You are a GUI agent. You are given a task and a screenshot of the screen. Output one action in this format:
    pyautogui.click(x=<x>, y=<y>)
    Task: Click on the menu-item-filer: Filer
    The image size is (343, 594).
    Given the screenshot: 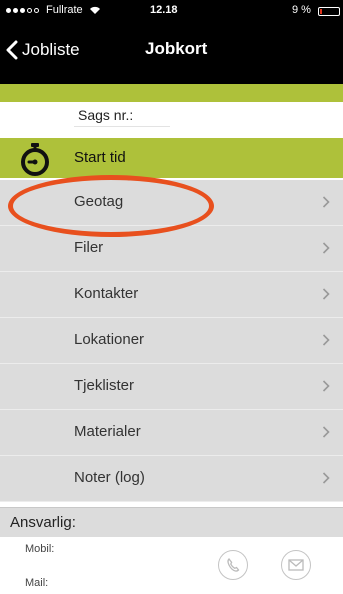 What is the action you would take?
    pyautogui.click(x=171, y=249)
    